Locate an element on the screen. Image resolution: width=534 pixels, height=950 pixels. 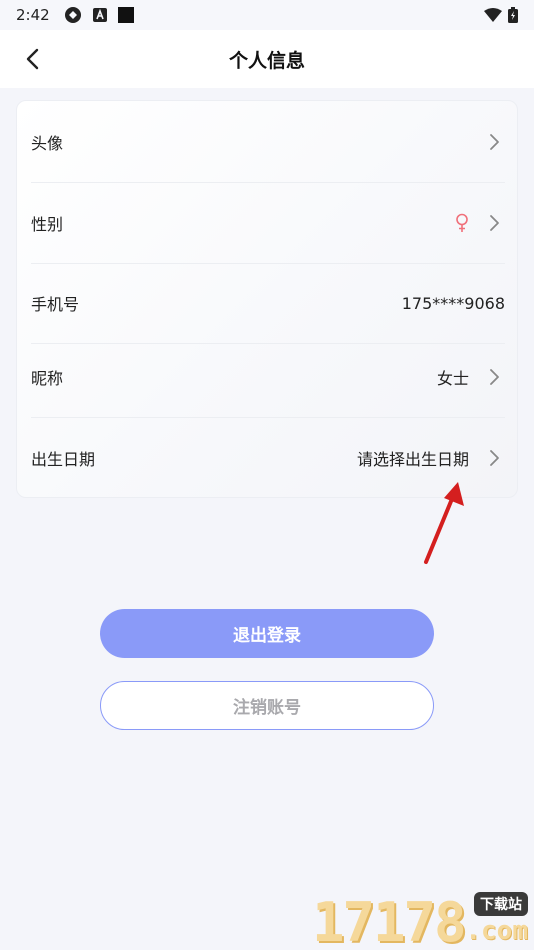
back-button is located at coordinates (33, 59).